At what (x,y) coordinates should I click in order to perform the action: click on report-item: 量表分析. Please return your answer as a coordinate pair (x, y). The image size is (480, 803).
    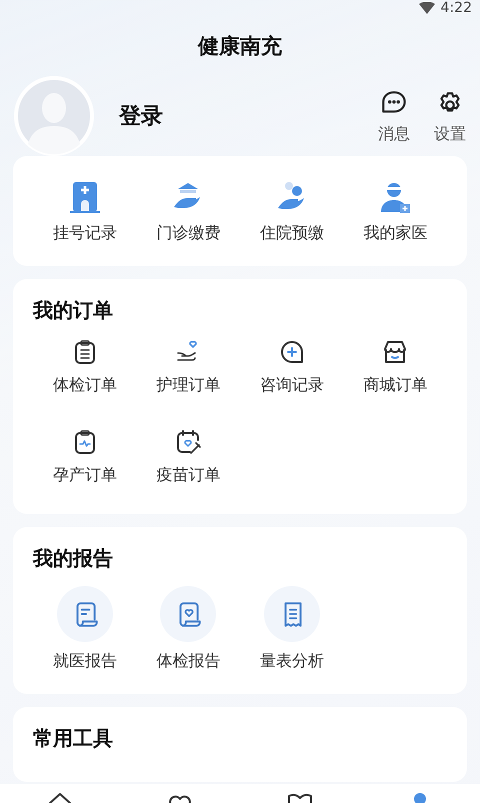
    Looking at the image, I should click on (292, 629).